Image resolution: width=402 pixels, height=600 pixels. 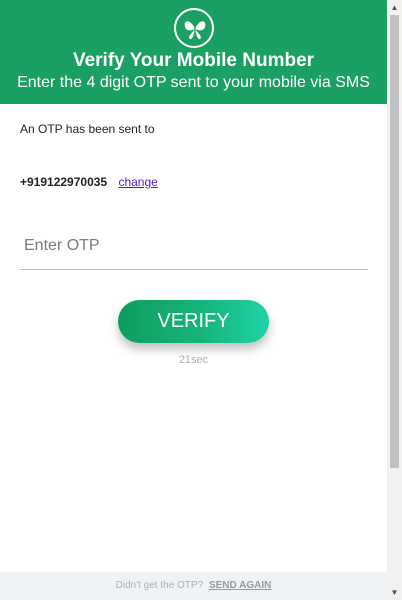 I want to click on scroll-up-arrow-icon: ▲, so click(x=394, y=7).